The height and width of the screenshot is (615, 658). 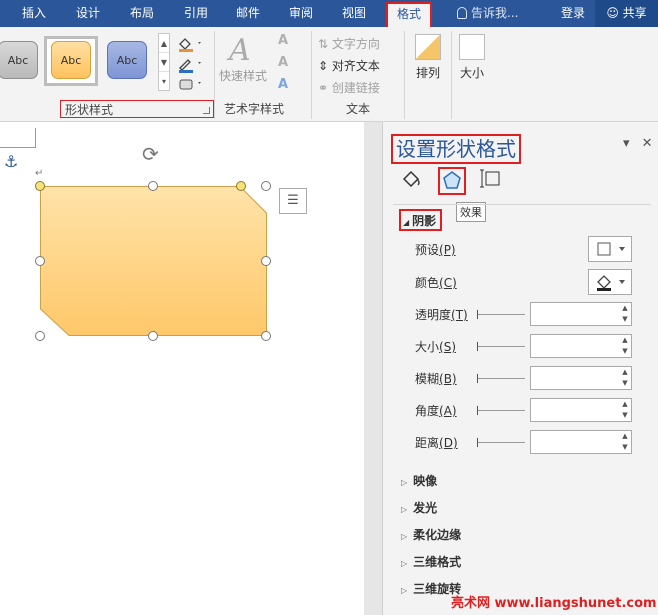 I want to click on tab-layout: 布局, so click(x=142, y=13).